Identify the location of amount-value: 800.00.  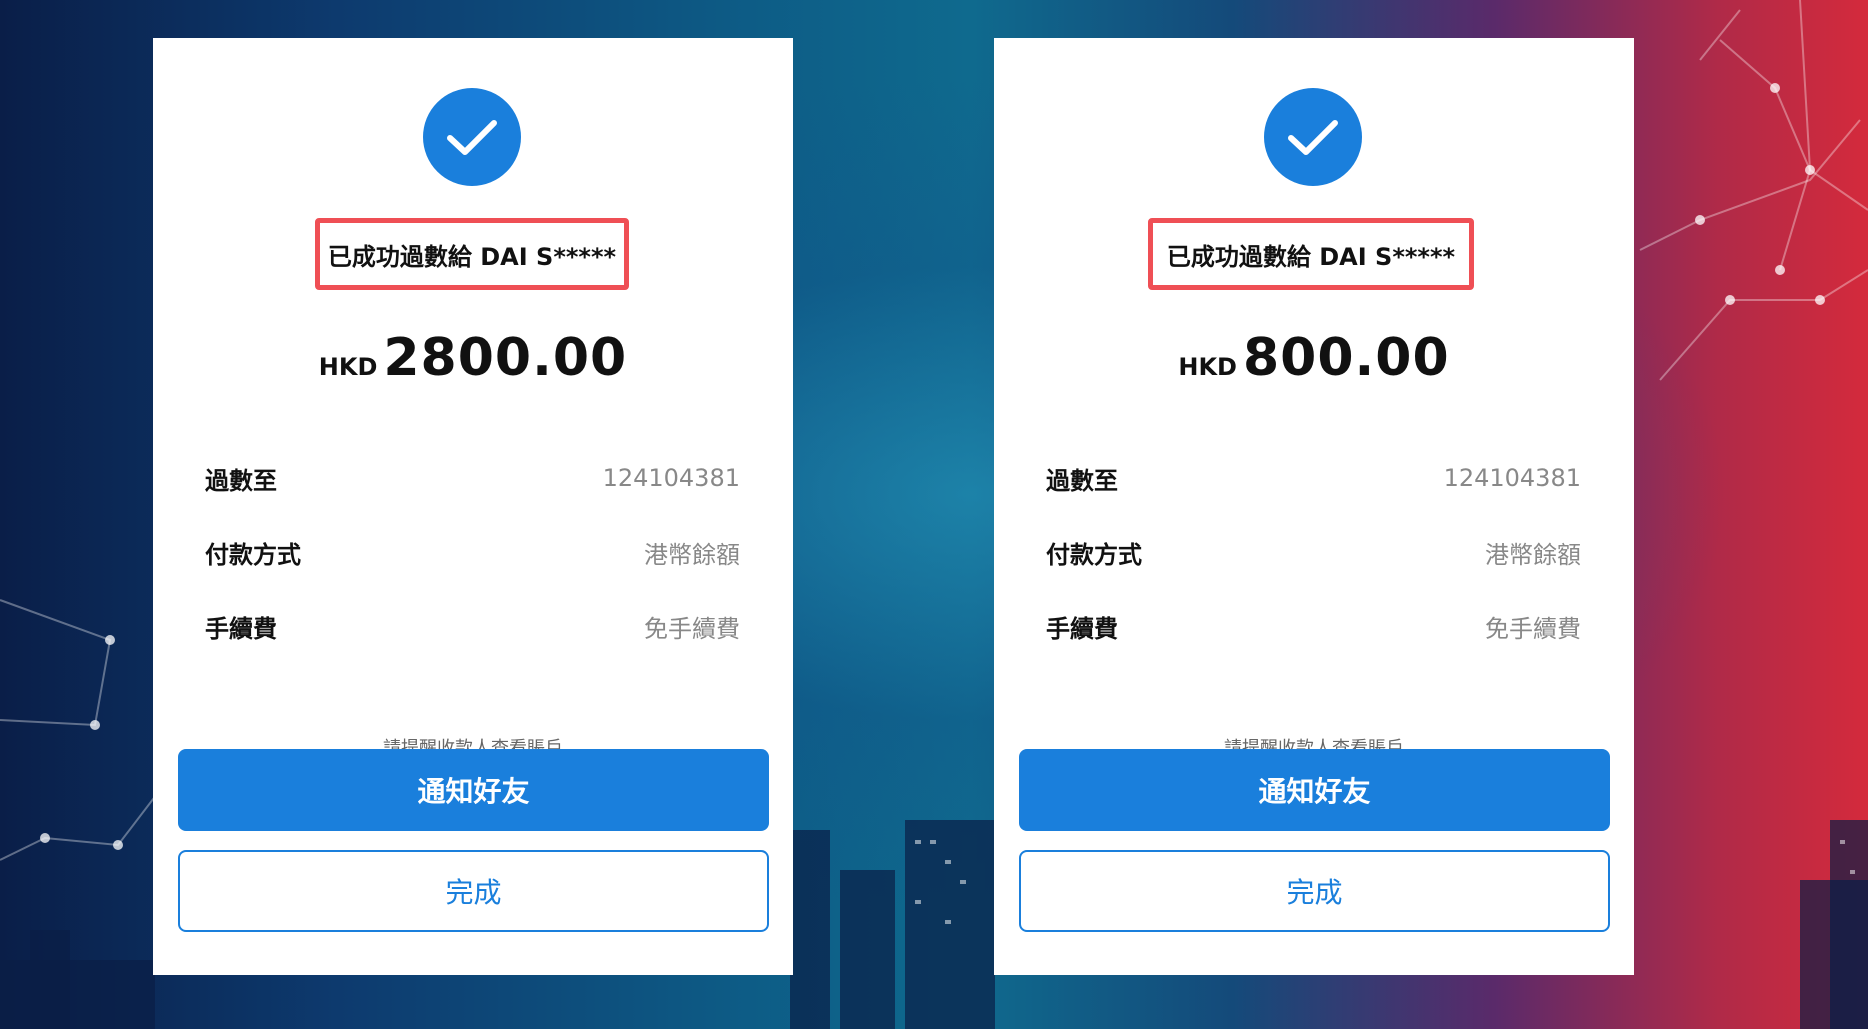
(1346, 358).